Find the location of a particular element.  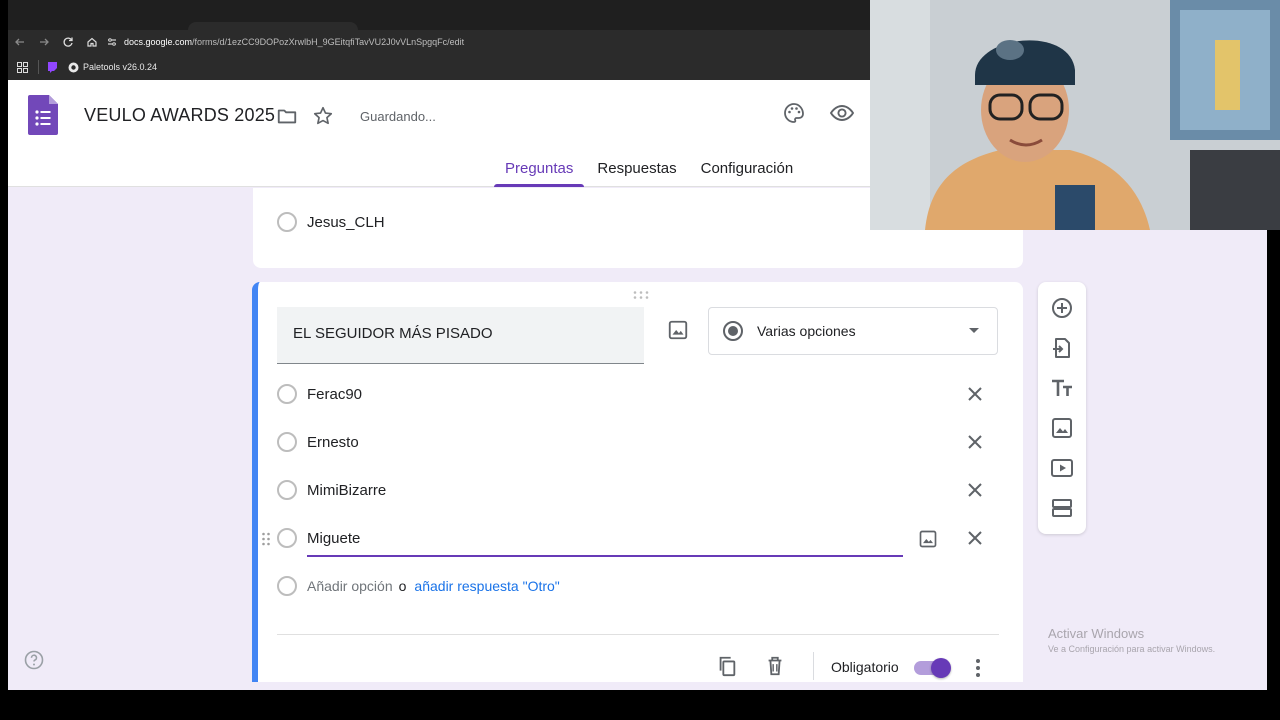

option-input: Miguete is located at coordinates (333, 538).